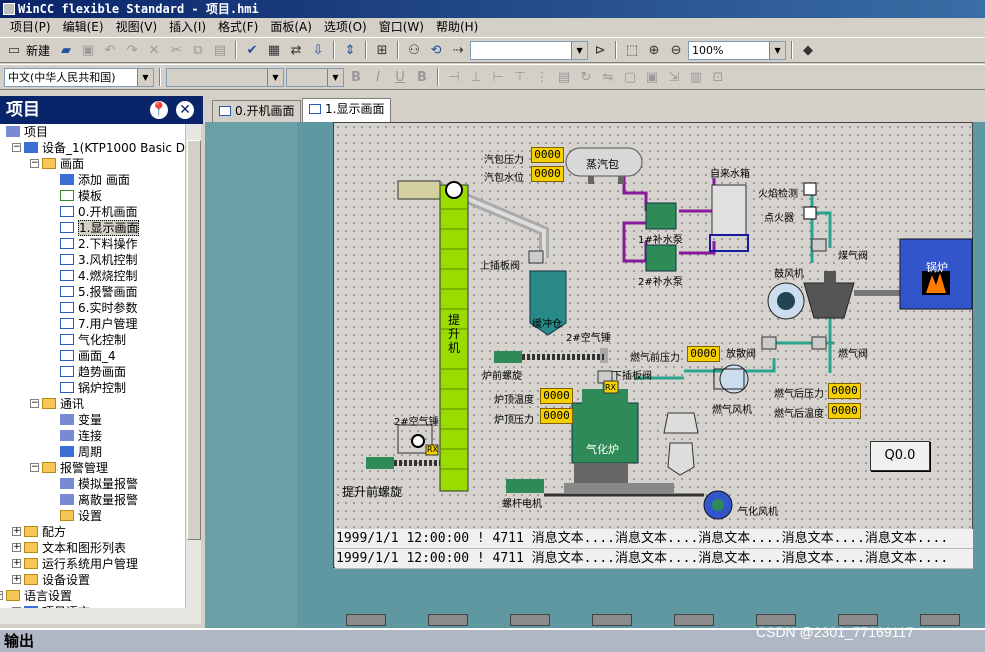 The image size is (985, 652). Describe the element at coordinates (95, 180) in the screenshot. I see `tree-item: 添加 画面` at that location.